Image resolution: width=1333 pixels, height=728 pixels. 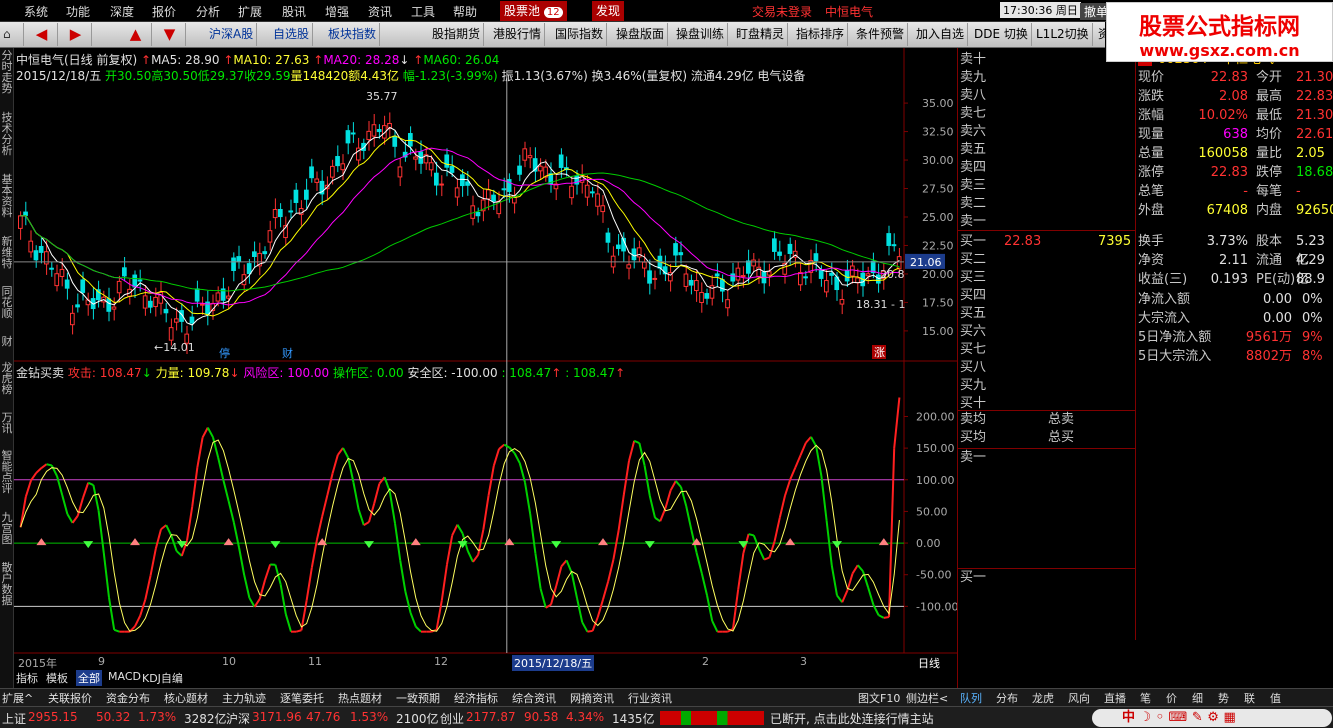 What do you see at coordinates (337, 11) in the screenshot?
I see `menu-item: 增强` at bounding box center [337, 11].